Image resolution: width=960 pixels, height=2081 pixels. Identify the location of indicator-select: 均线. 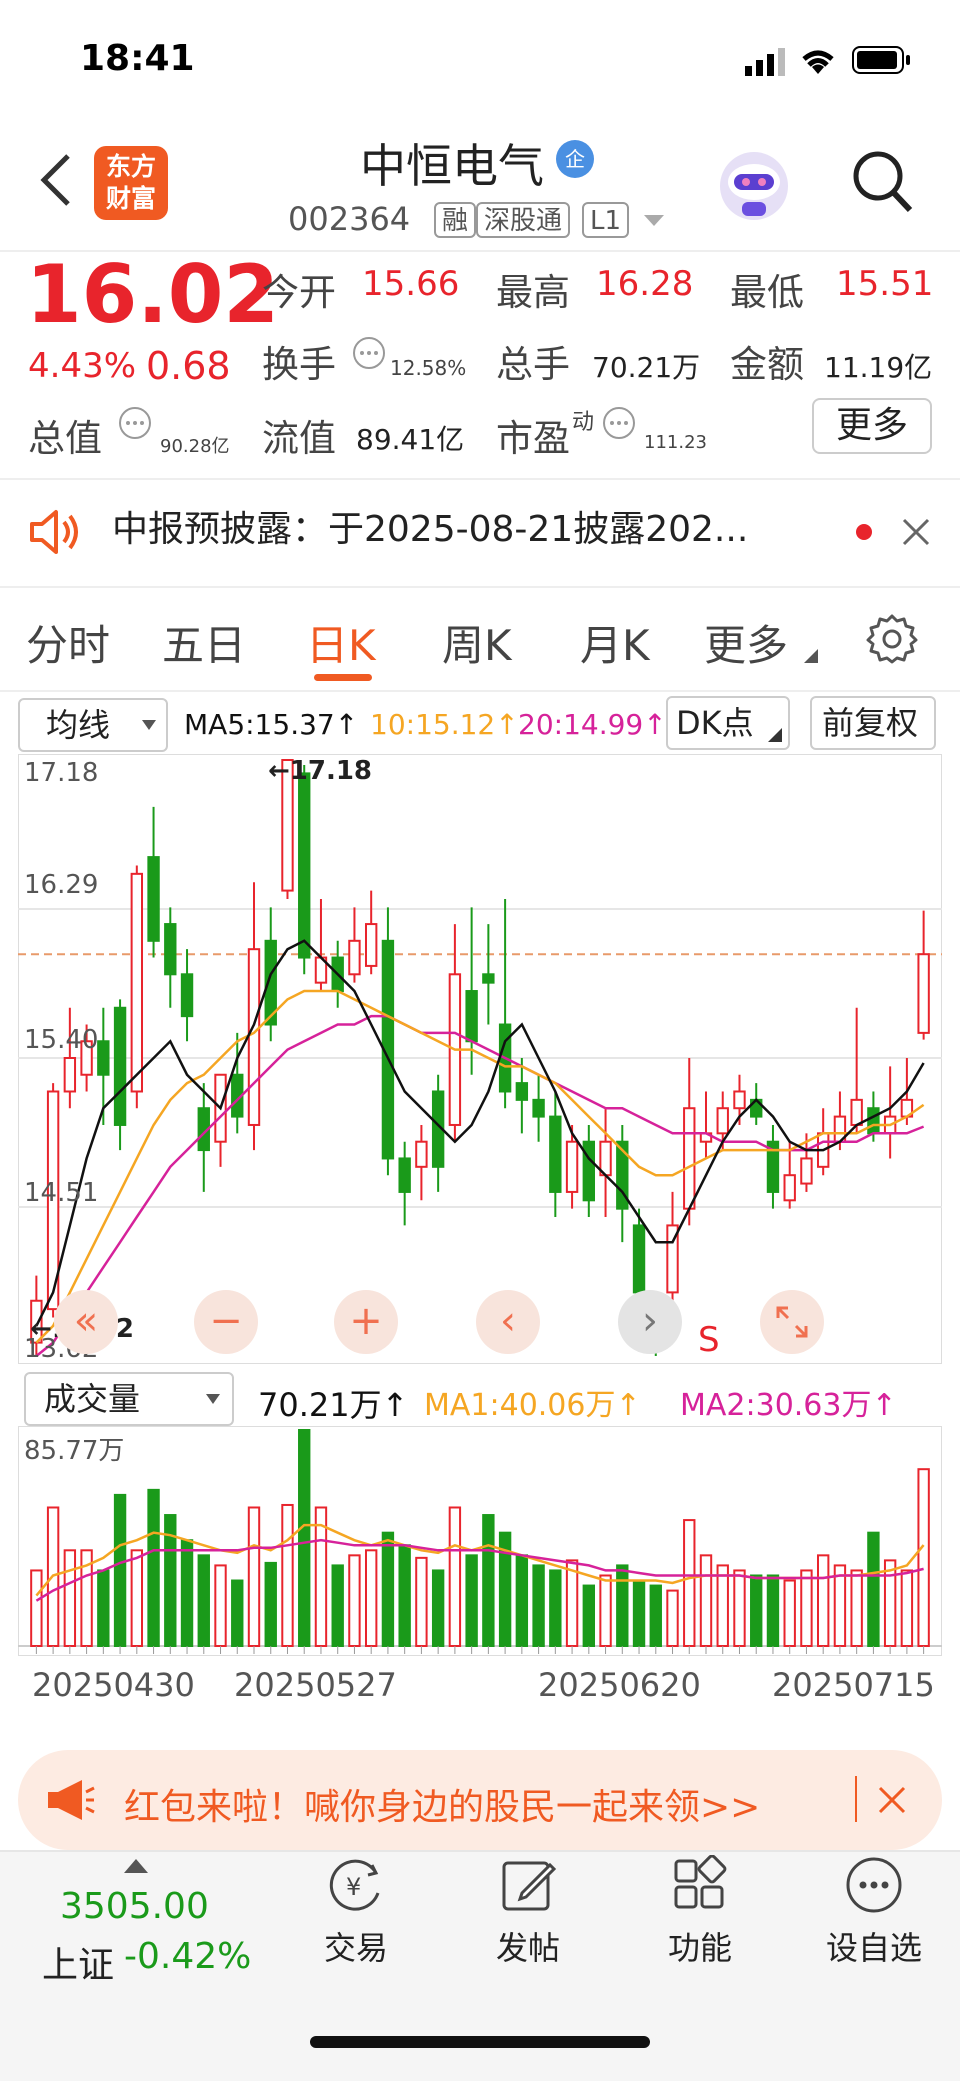
(93, 725).